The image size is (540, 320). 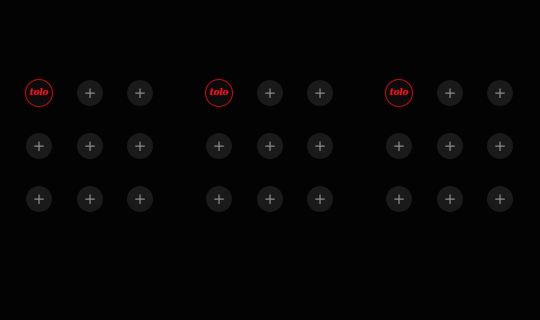 I want to click on slot-grid-3: tolo + + + + + + + +, so click(x=449, y=148).